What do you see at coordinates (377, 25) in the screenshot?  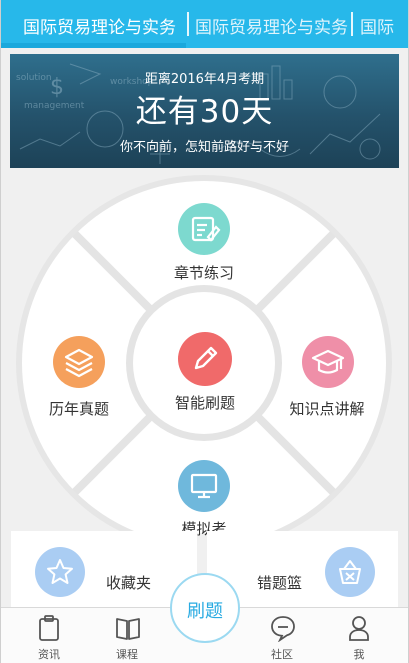 I see `tab-subject-3: 国际` at bounding box center [377, 25].